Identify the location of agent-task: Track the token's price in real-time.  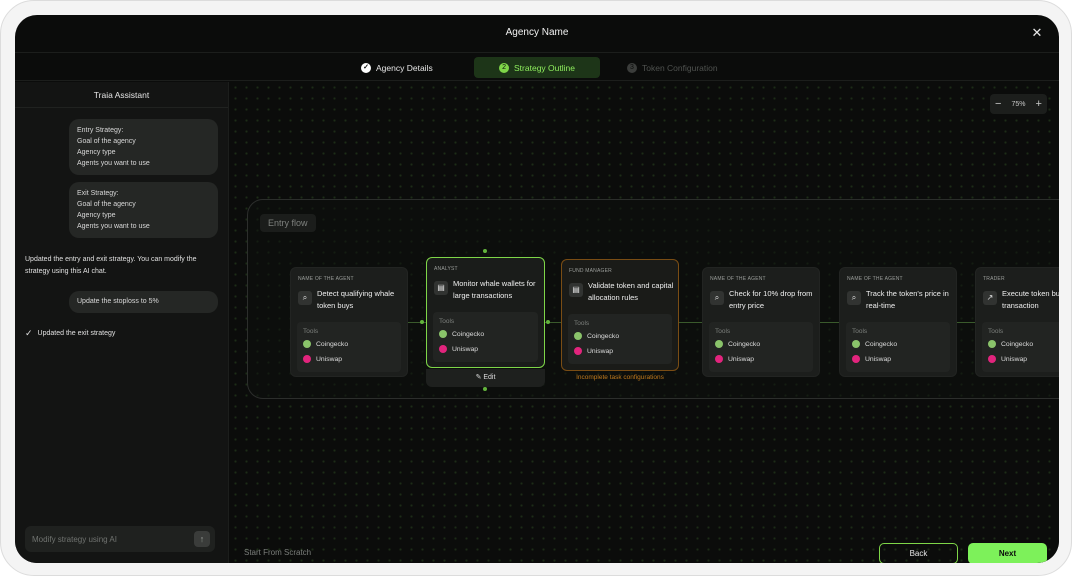
(907, 299).